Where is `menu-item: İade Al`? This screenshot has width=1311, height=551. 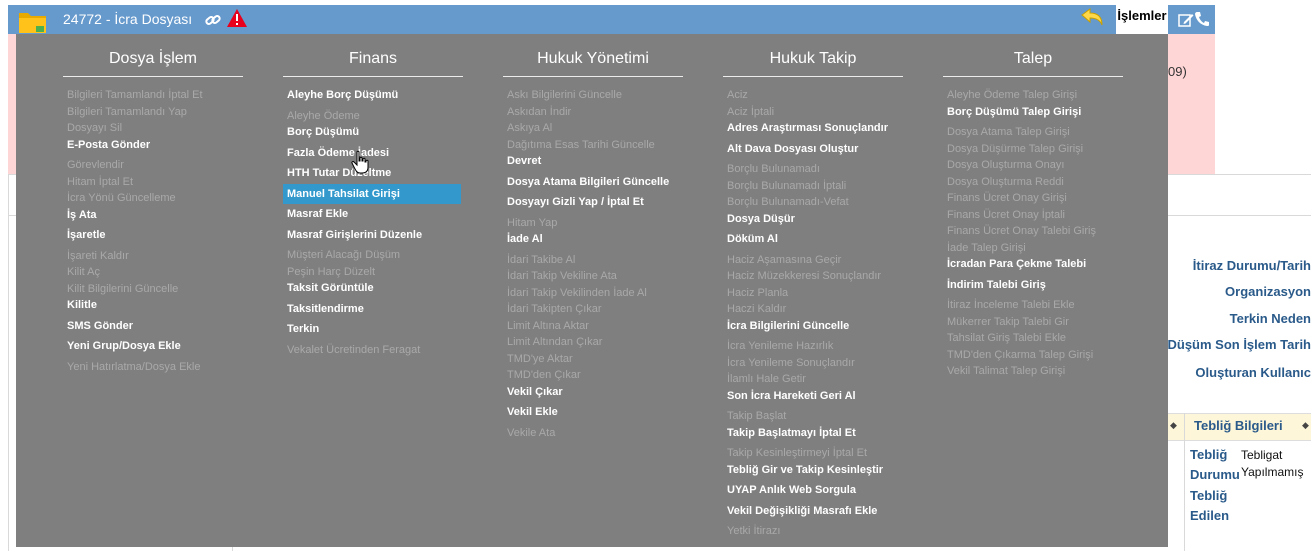
menu-item: İade Al is located at coordinates (592, 239).